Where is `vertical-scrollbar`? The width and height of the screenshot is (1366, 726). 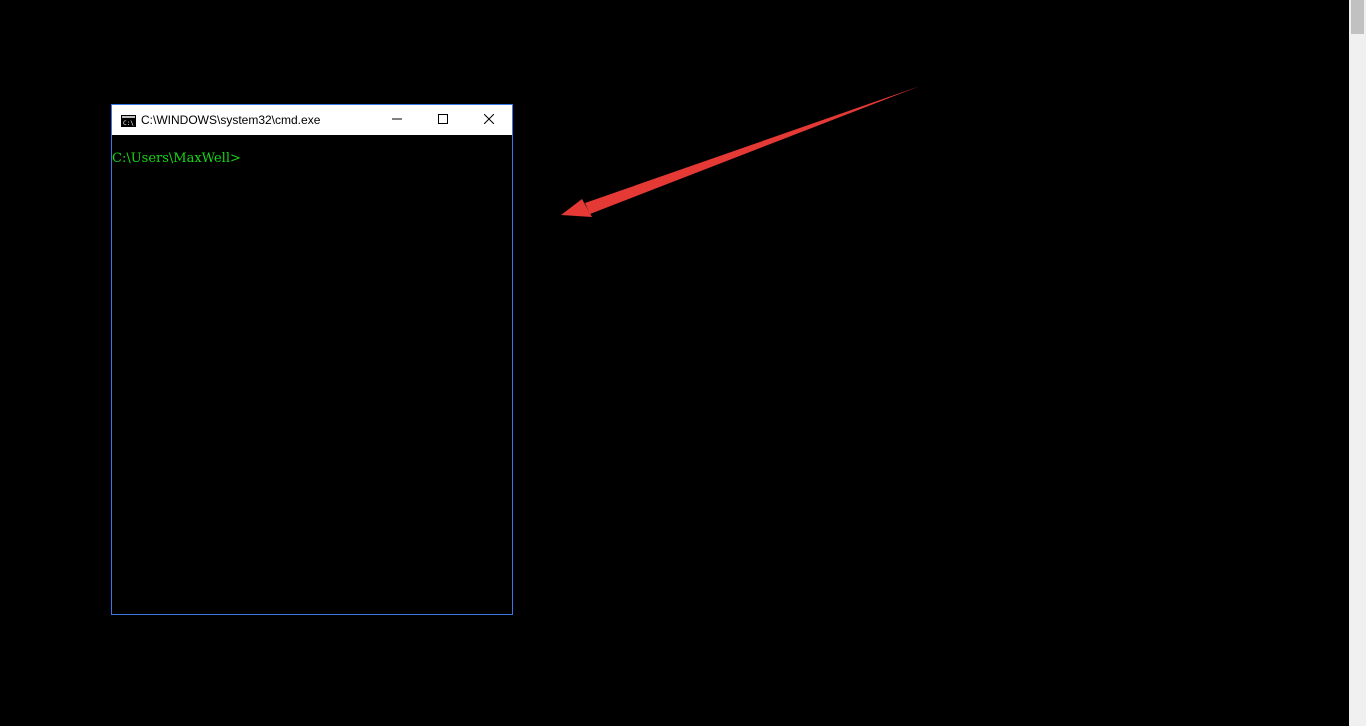
vertical-scrollbar is located at coordinates (1357, 363).